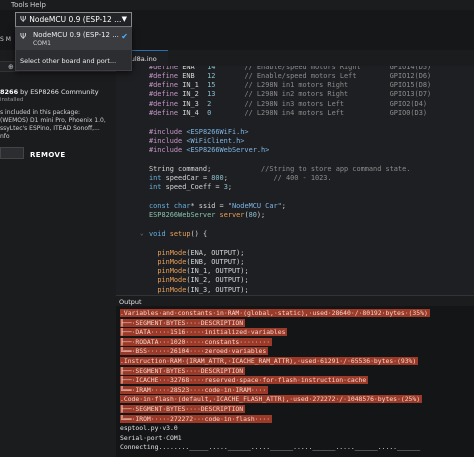 The height and width of the screenshot is (457, 474). I want to click on code-line: #include <ESP8266WebServer.h>, so click(209, 150).